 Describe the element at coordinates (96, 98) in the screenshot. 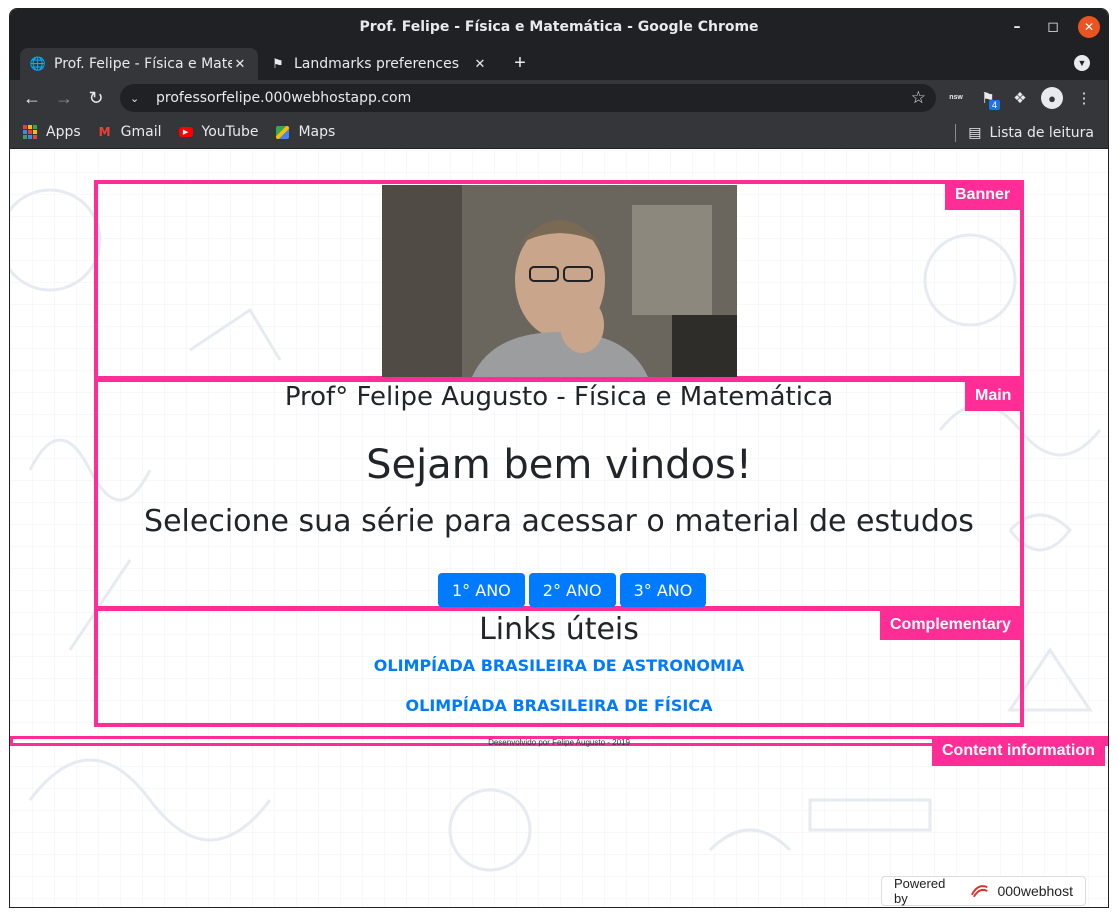

I see `reload-icon: ↻` at that location.